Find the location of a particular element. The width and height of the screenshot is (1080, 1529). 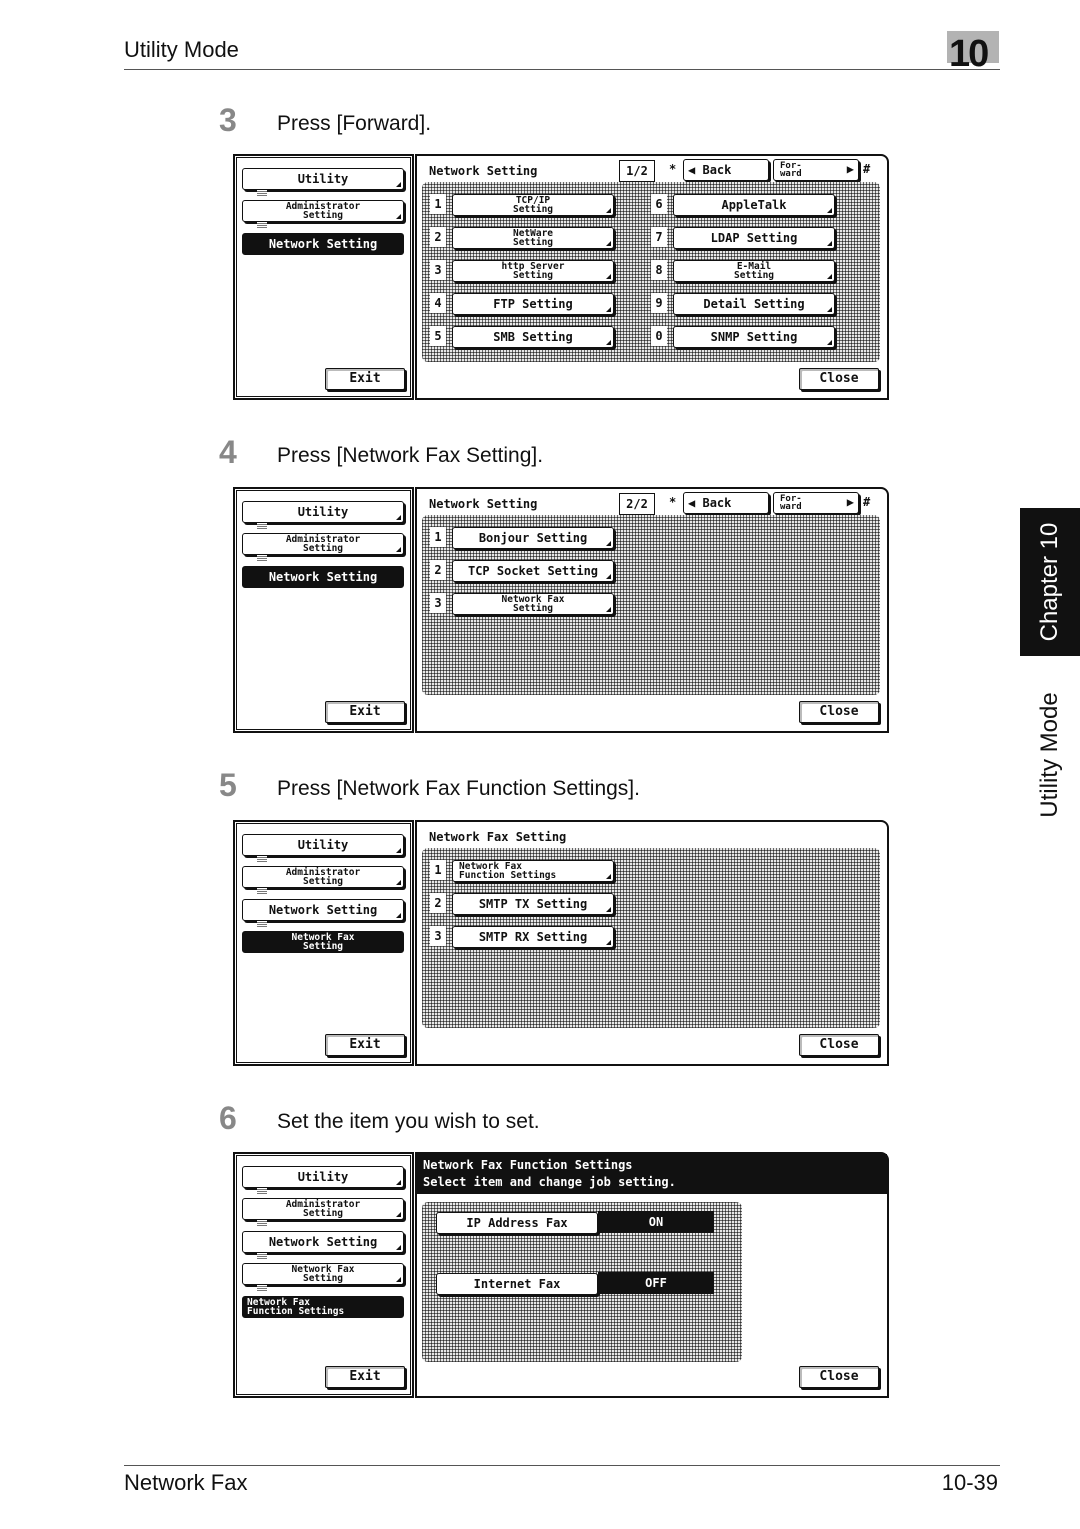

step-text: Press [Network Fax Setting]. is located at coordinates (410, 455).